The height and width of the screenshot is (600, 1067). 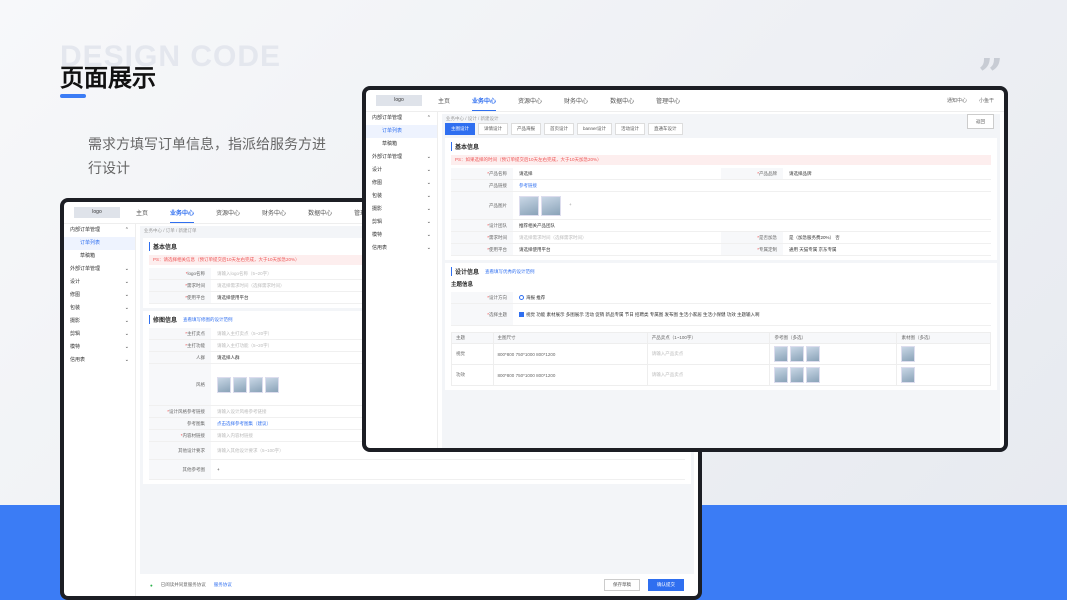 What do you see at coordinates (752, 186) in the screenshot?
I see `product-link: 参考链接` at bounding box center [752, 186].